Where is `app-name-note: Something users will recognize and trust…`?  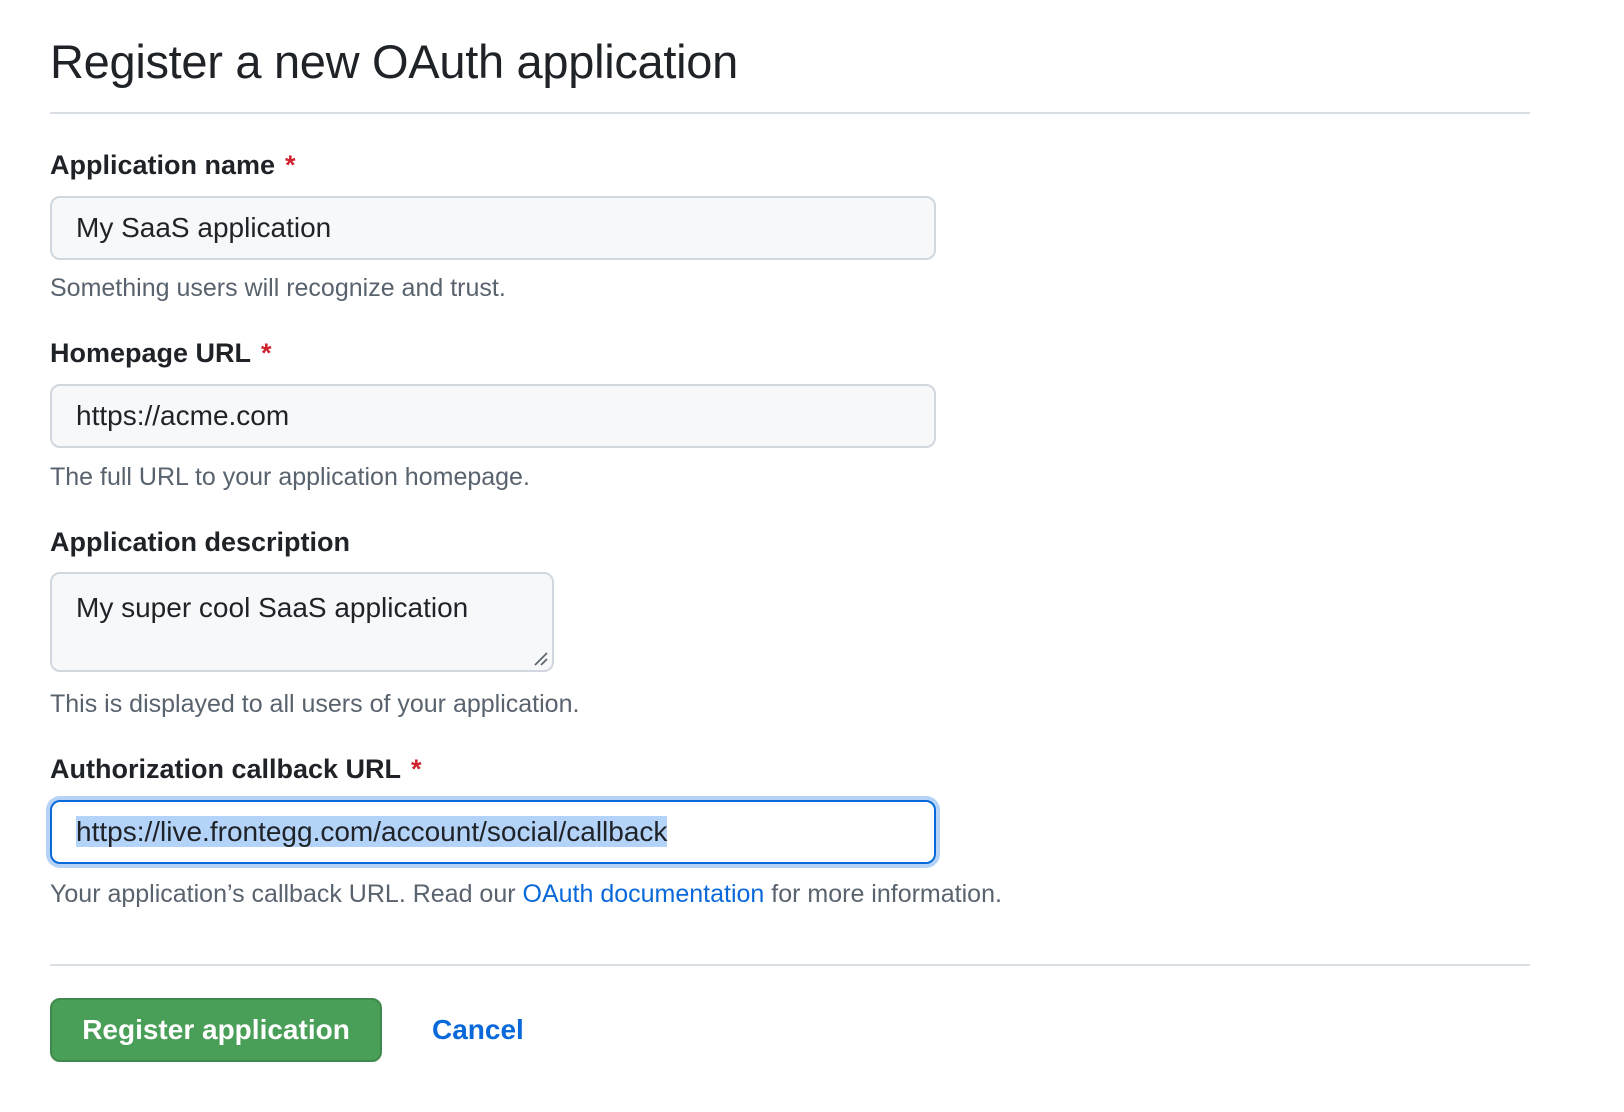
app-name-note: Something users will recognize and trust… is located at coordinates (278, 288).